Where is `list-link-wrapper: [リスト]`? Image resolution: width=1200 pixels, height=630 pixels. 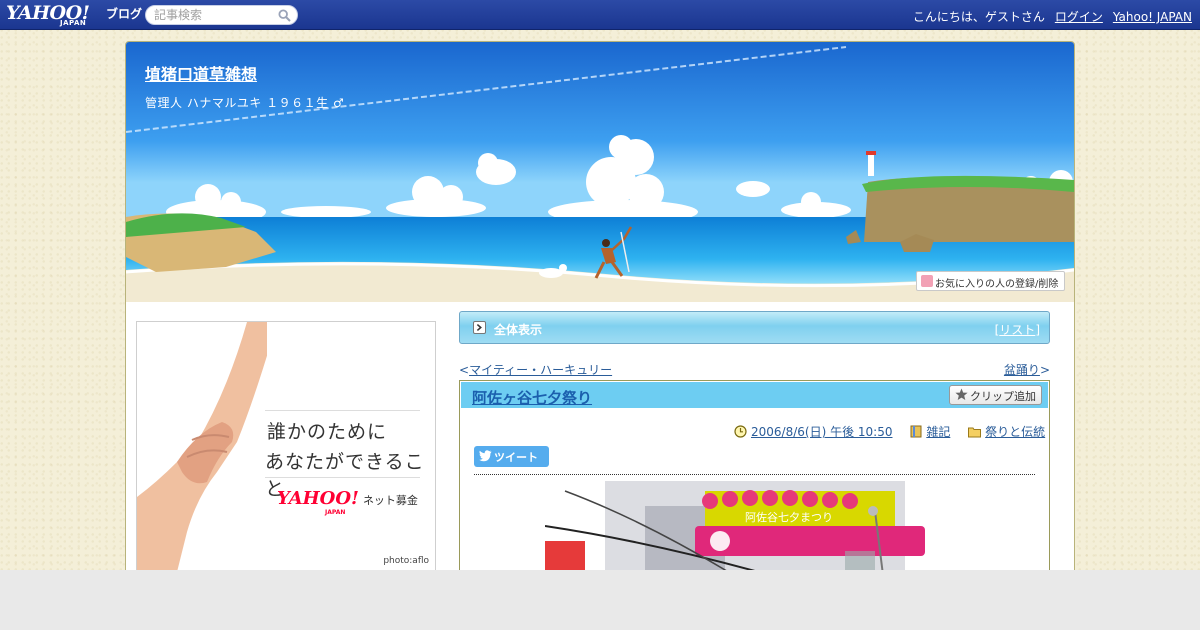 list-link-wrapper: [リスト] is located at coordinates (1017, 329).